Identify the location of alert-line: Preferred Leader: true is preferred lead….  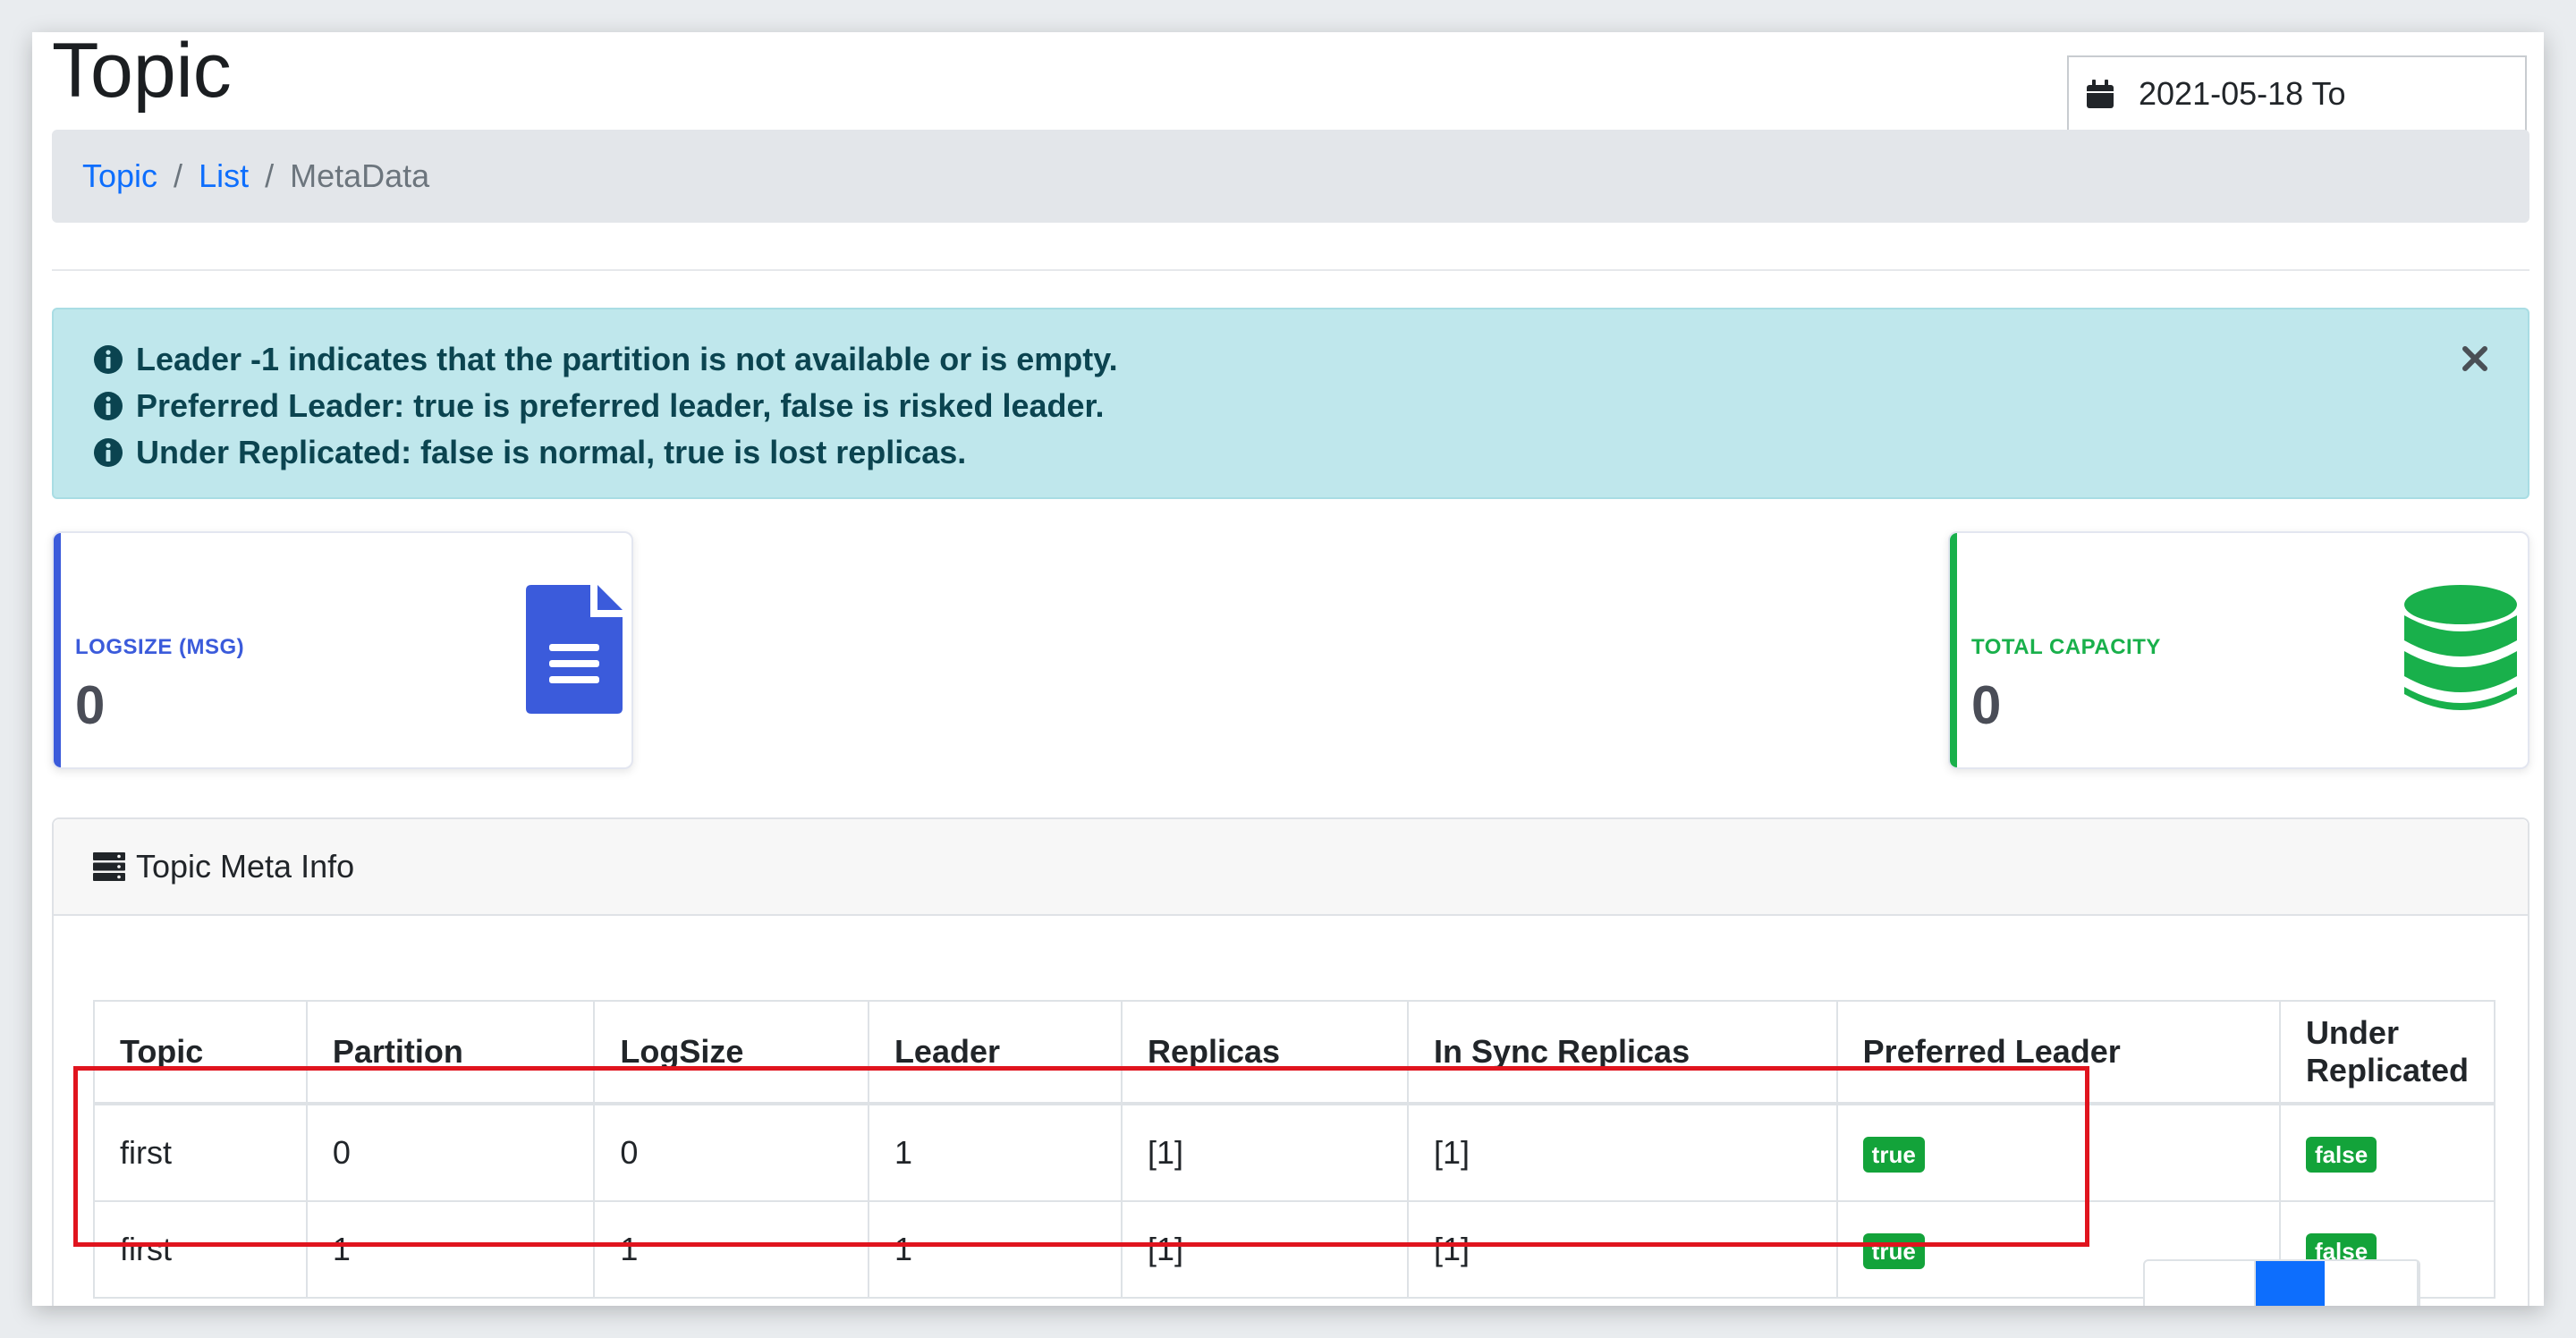
(1290, 406).